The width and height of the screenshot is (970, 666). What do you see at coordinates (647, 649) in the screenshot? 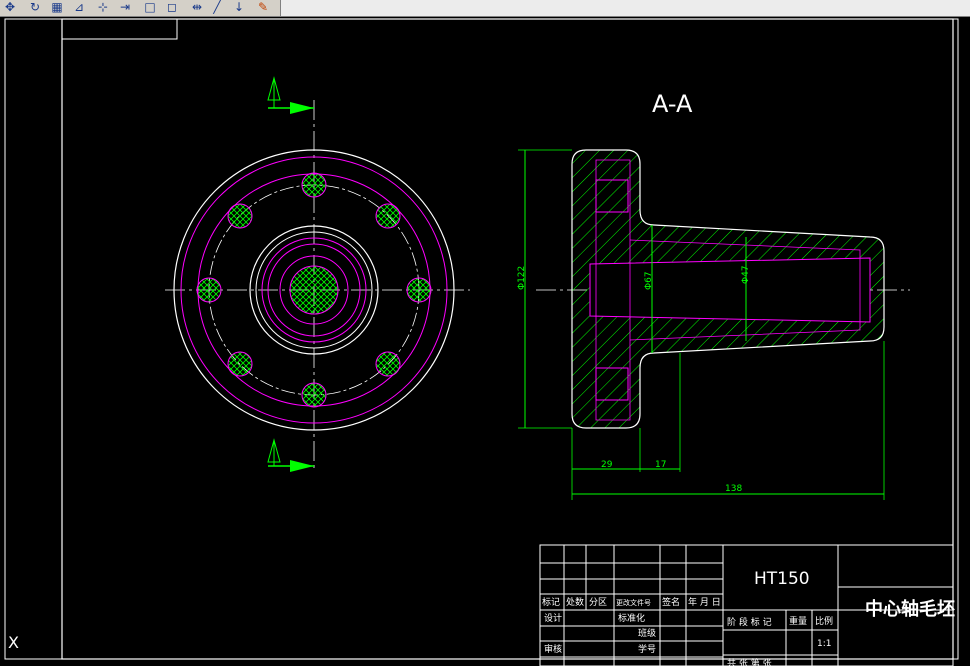
I see `tb-student-id: 学号` at bounding box center [647, 649].